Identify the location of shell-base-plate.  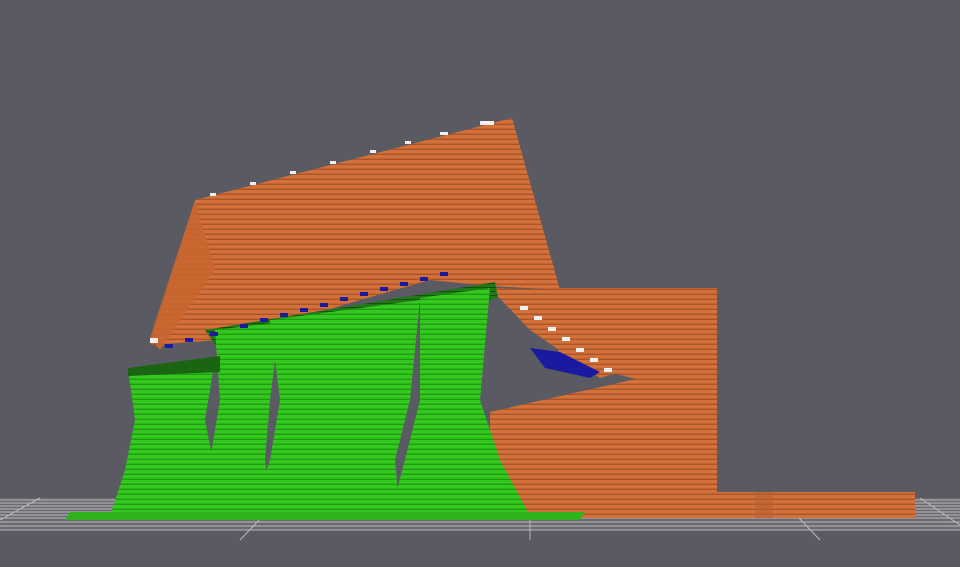
(816, 505).